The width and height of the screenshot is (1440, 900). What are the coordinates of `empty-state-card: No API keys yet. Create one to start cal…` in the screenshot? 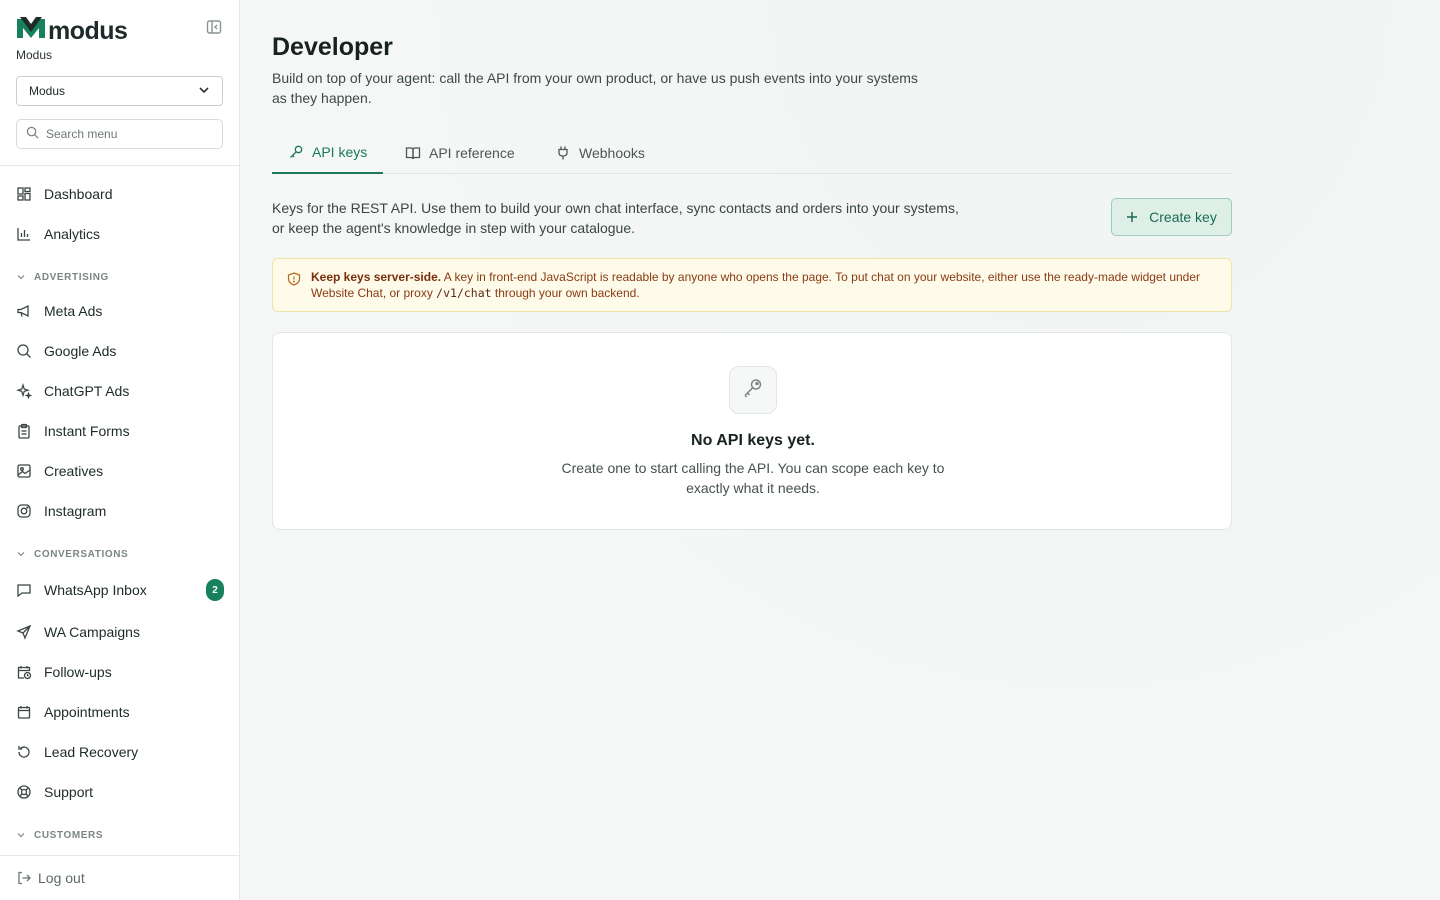 It's located at (752, 431).